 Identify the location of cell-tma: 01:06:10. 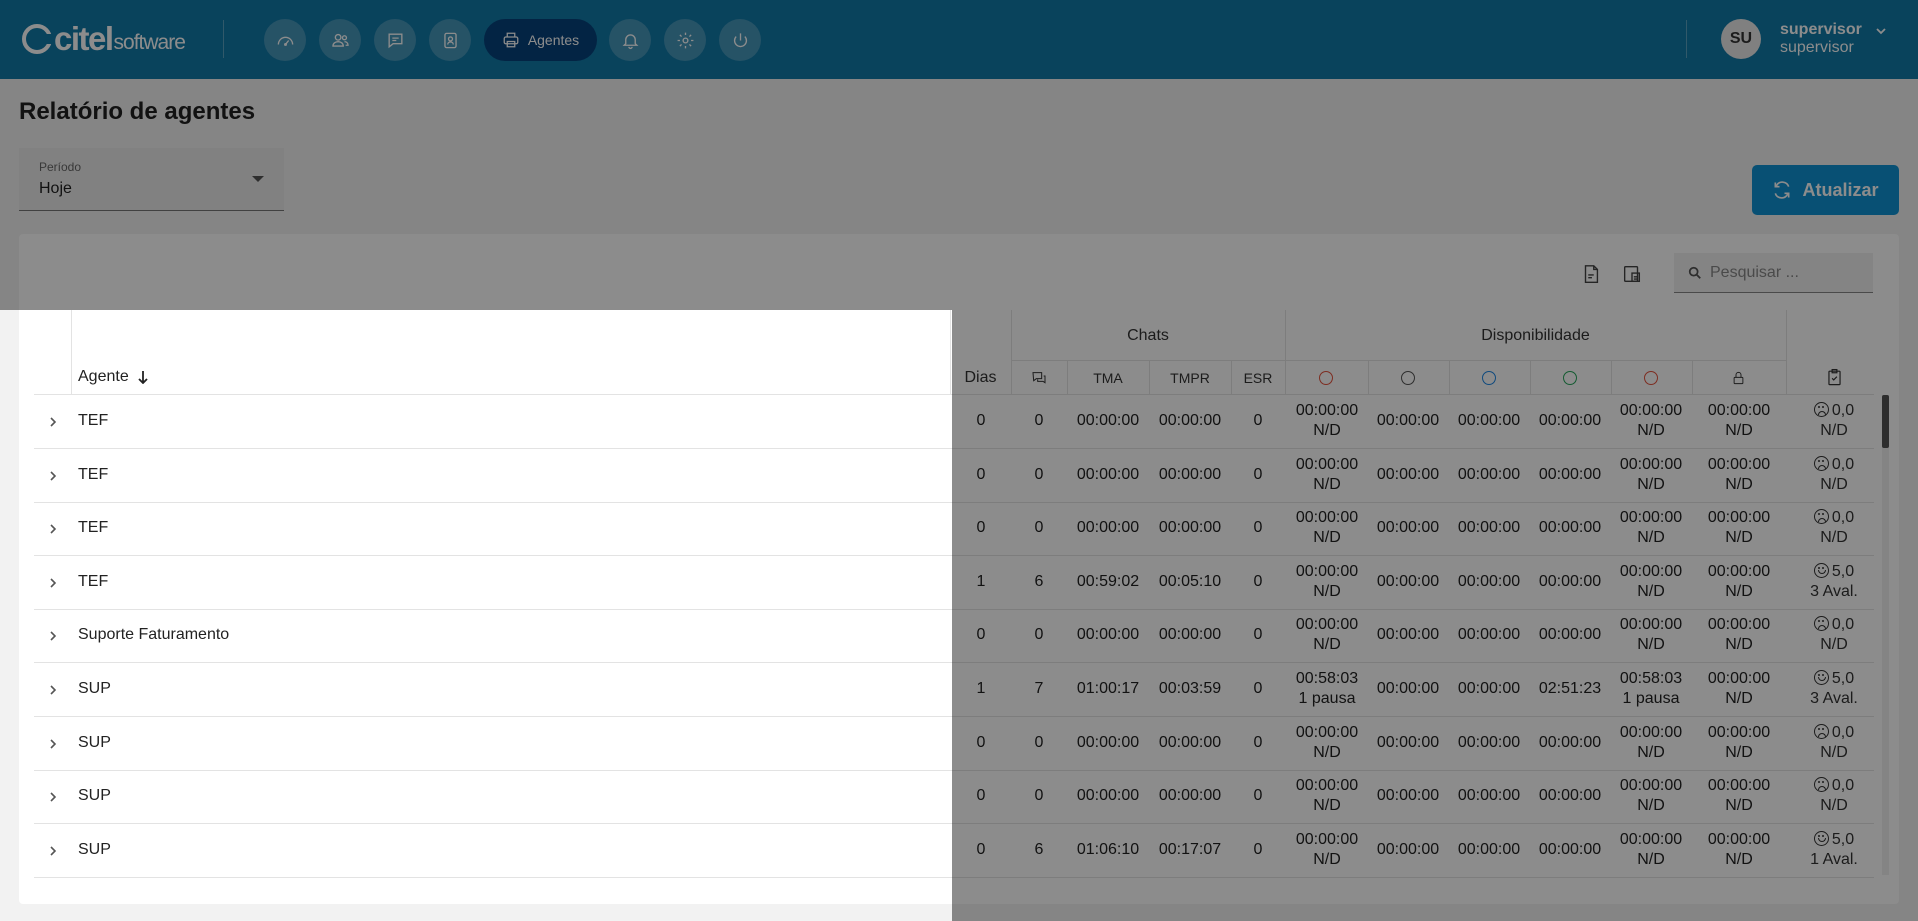
(1108, 849).